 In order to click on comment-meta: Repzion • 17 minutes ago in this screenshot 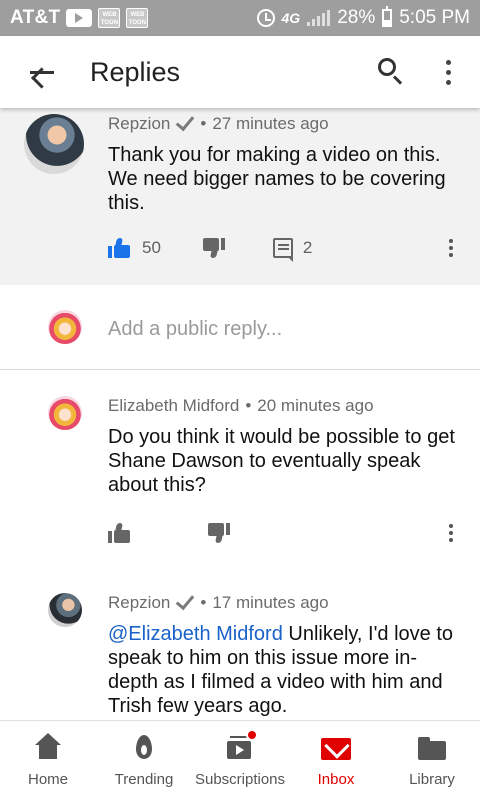, I will do `click(218, 601)`.